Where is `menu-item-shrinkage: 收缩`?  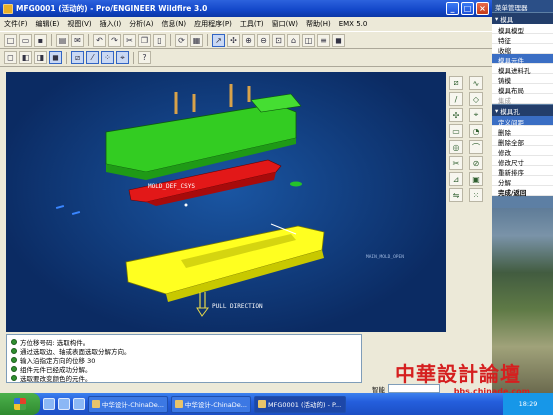 menu-item-shrinkage: 收缩 is located at coordinates (522, 49).